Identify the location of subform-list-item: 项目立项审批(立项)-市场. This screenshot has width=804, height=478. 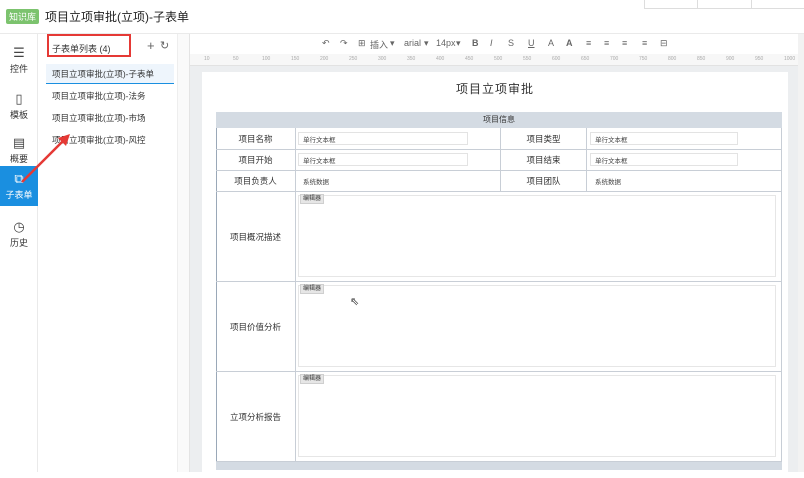
(110, 118).